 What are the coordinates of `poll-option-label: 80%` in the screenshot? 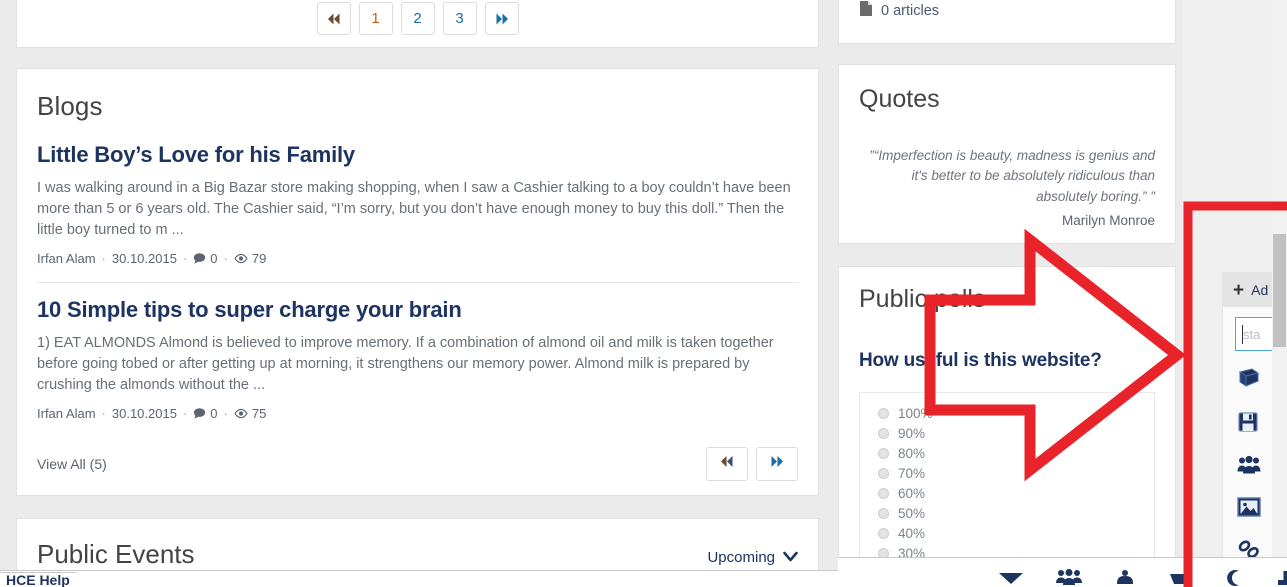 It's located at (912, 453).